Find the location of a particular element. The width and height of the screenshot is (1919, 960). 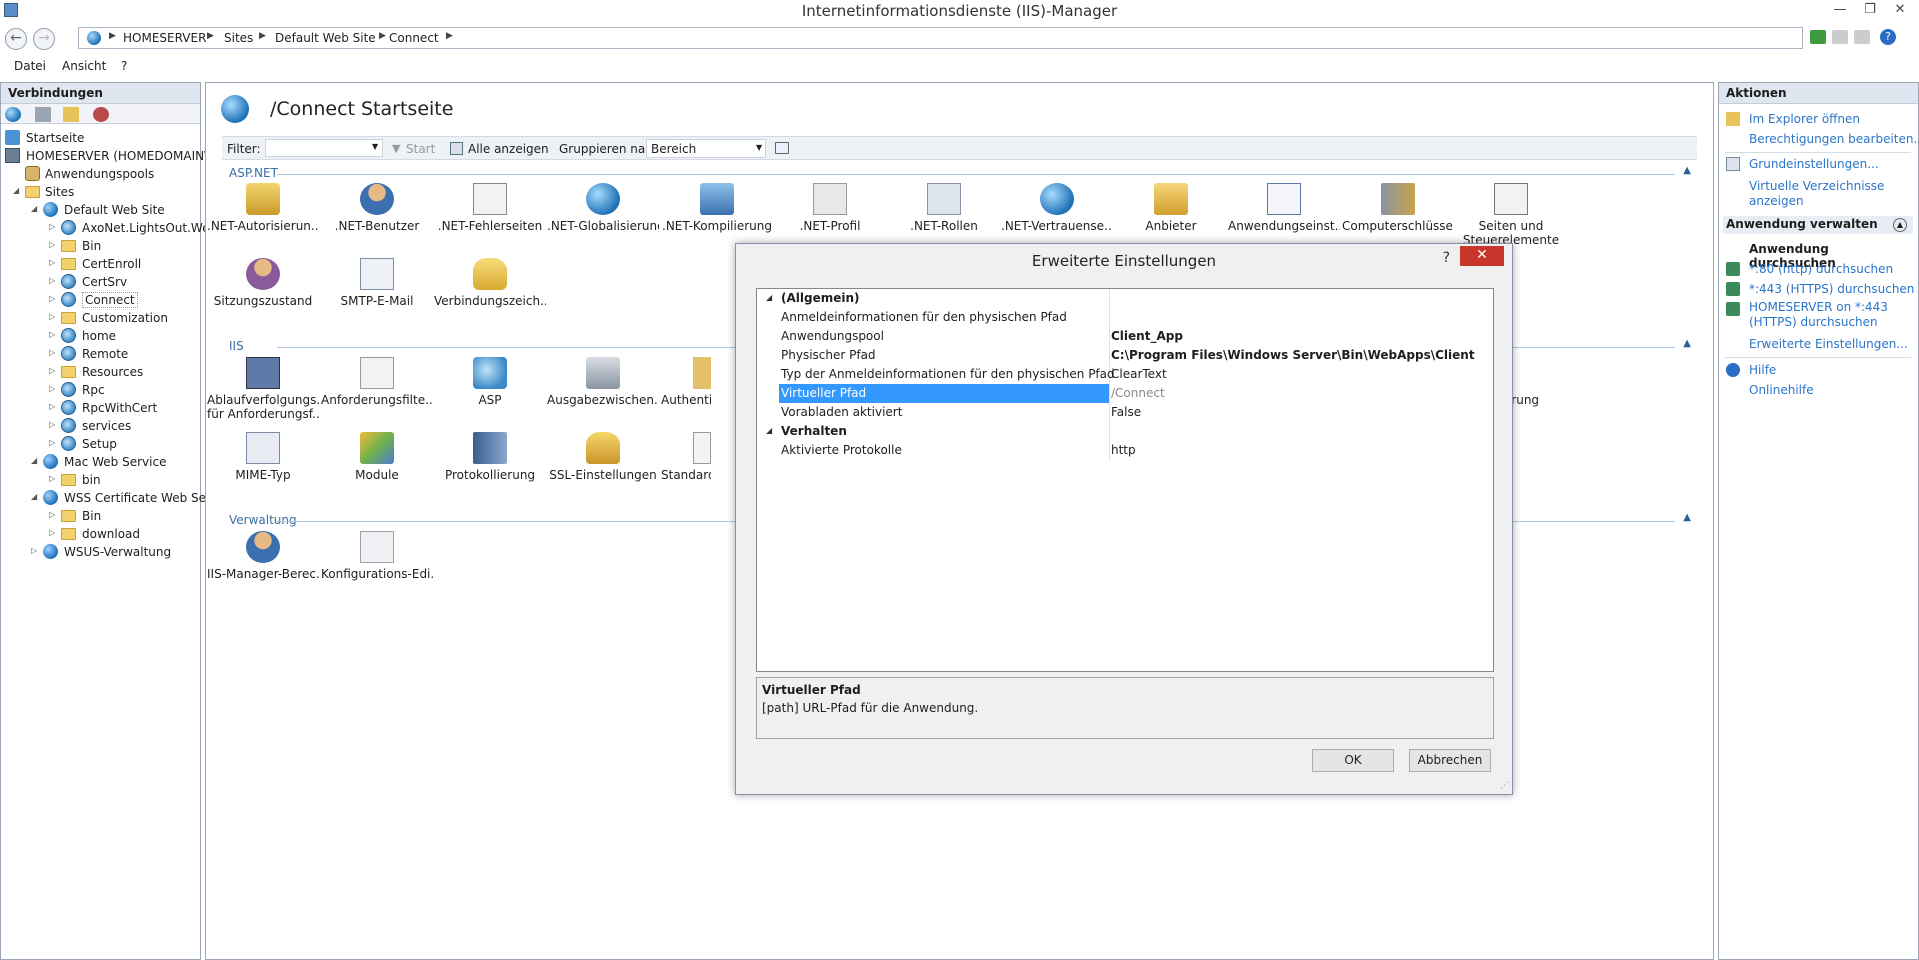

minimize-button: — is located at coordinates (1840, 11).